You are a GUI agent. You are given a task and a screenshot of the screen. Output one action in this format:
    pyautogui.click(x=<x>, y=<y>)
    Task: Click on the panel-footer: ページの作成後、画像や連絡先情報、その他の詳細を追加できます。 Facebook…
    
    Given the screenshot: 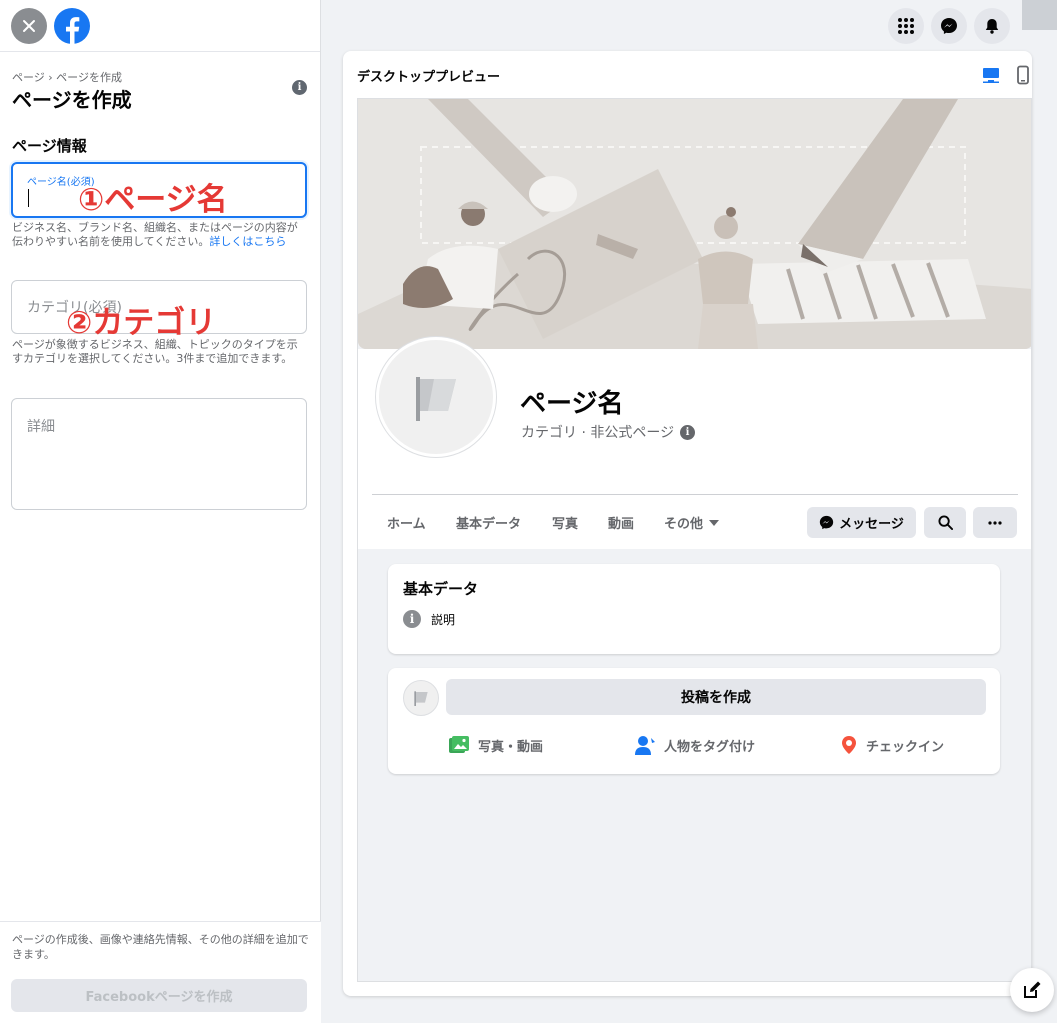 What is the action you would take?
    pyautogui.click(x=160, y=972)
    